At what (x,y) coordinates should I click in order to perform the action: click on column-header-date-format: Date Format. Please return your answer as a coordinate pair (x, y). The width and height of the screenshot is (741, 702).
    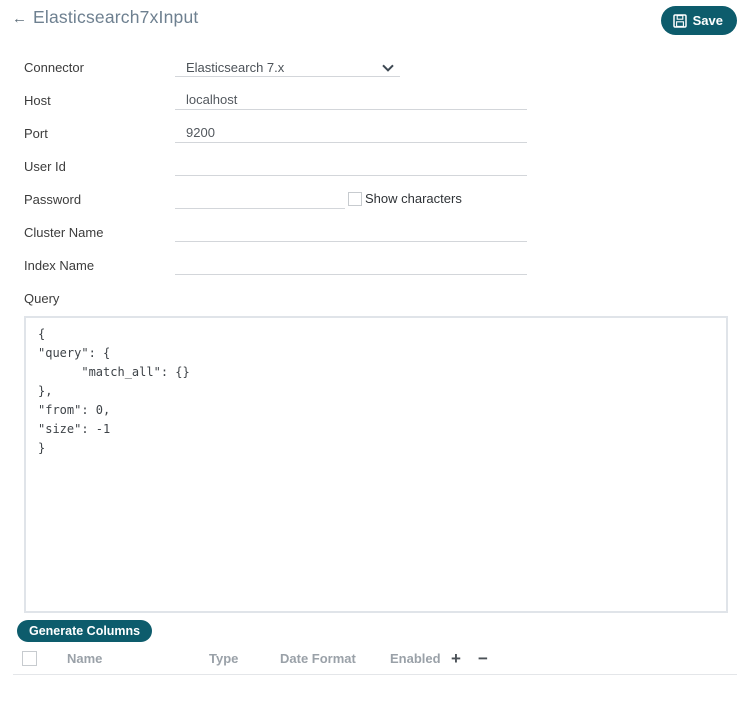
    Looking at the image, I should click on (318, 658).